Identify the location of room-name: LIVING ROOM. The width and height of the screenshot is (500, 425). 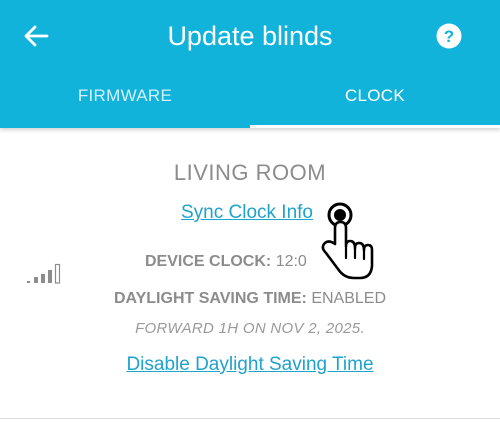
(250, 172).